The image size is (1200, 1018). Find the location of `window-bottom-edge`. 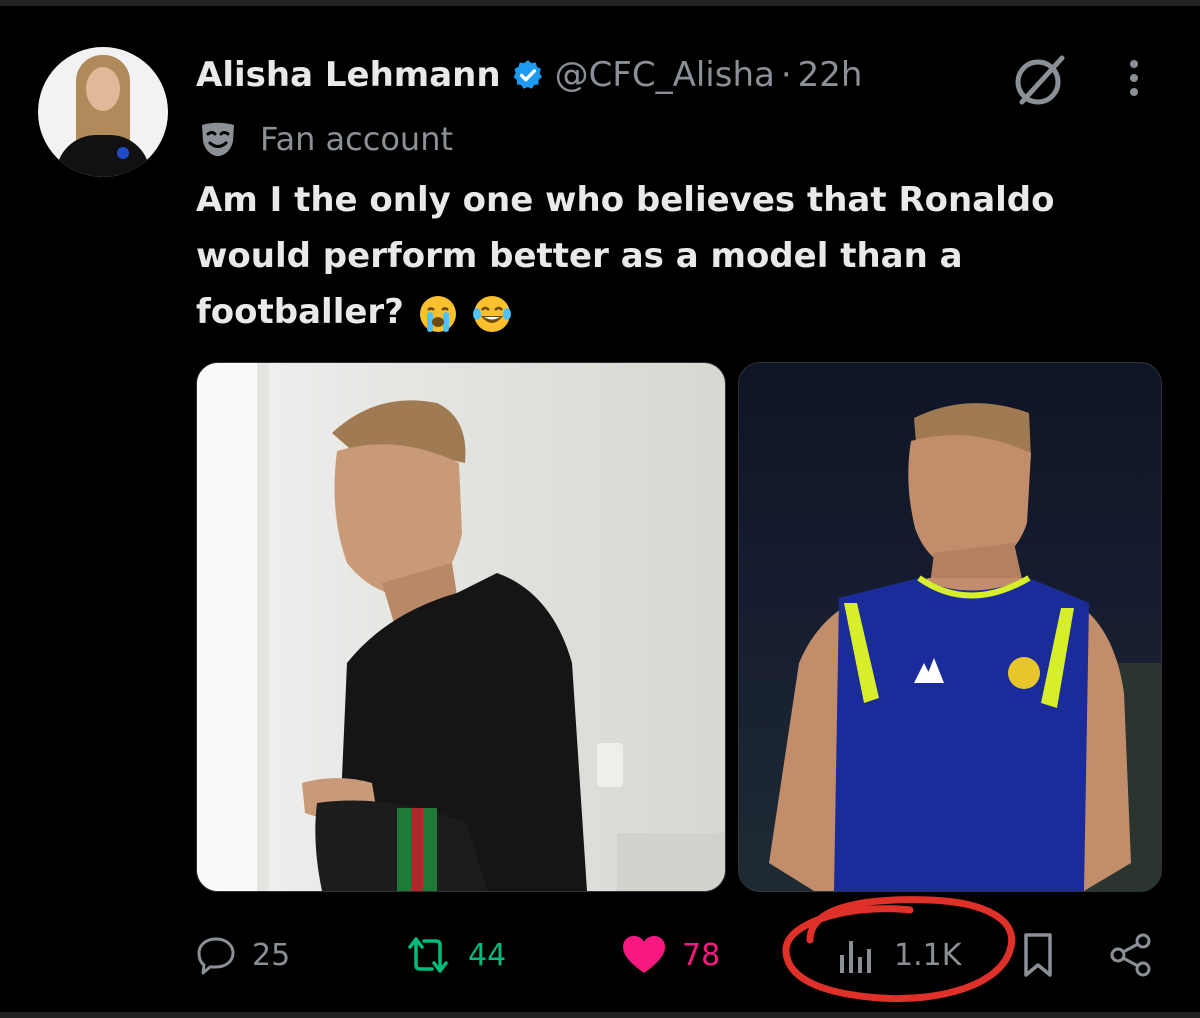

window-bottom-edge is located at coordinates (600, 1015).